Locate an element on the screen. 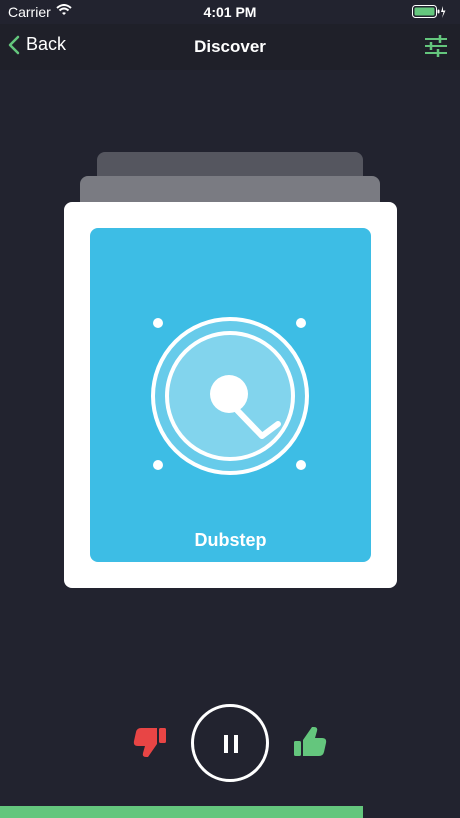  player-controls is located at coordinates (230, 741).